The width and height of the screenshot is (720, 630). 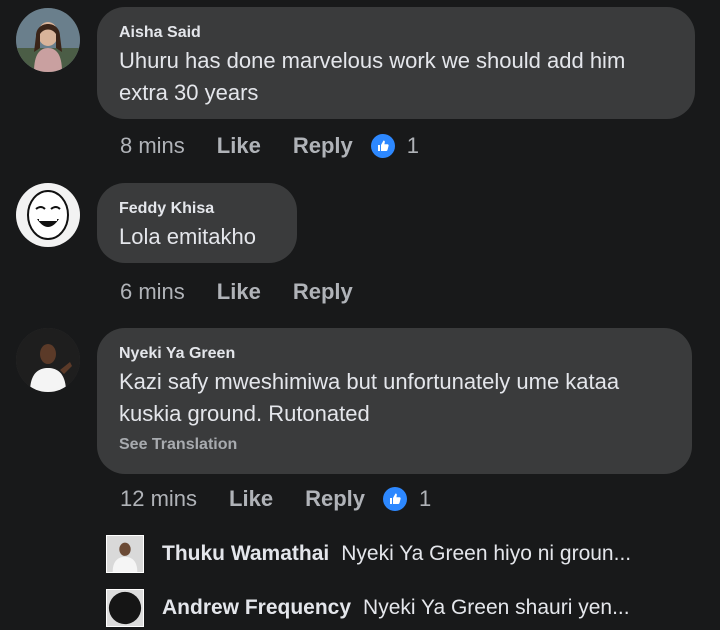 I want to click on comment-actions: 12 mins Like Reply 1, so click(x=275, y=499).